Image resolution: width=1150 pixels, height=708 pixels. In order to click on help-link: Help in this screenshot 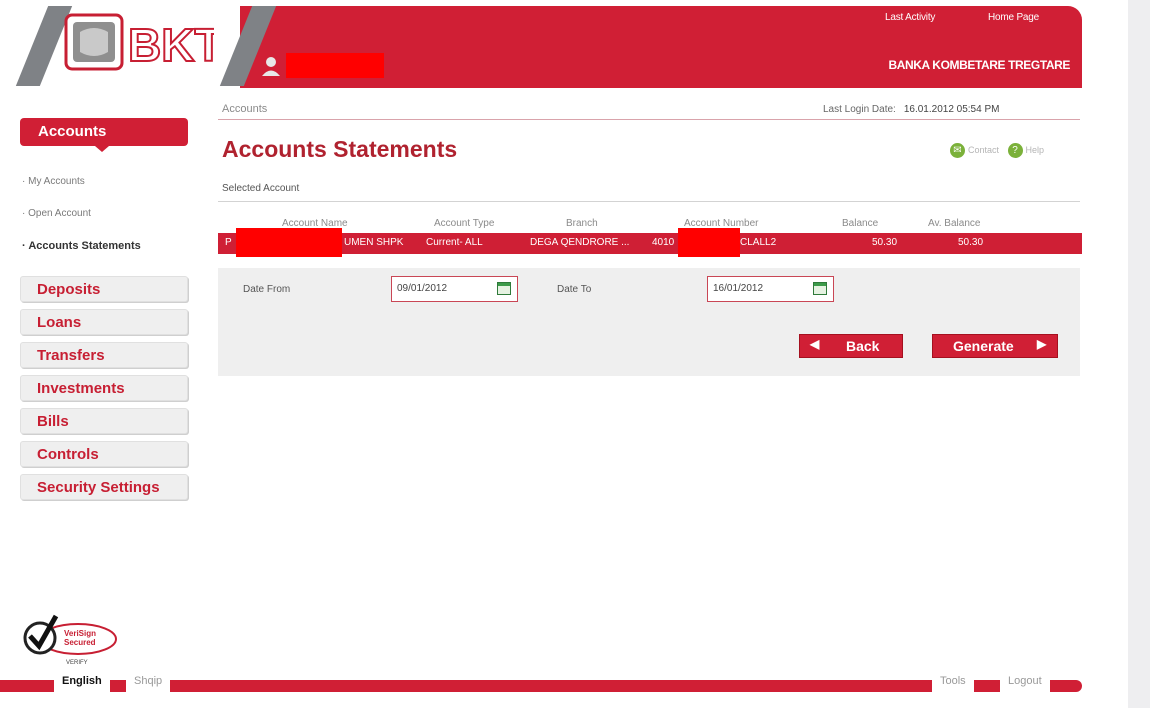, I will do `click(1035, 150)`.